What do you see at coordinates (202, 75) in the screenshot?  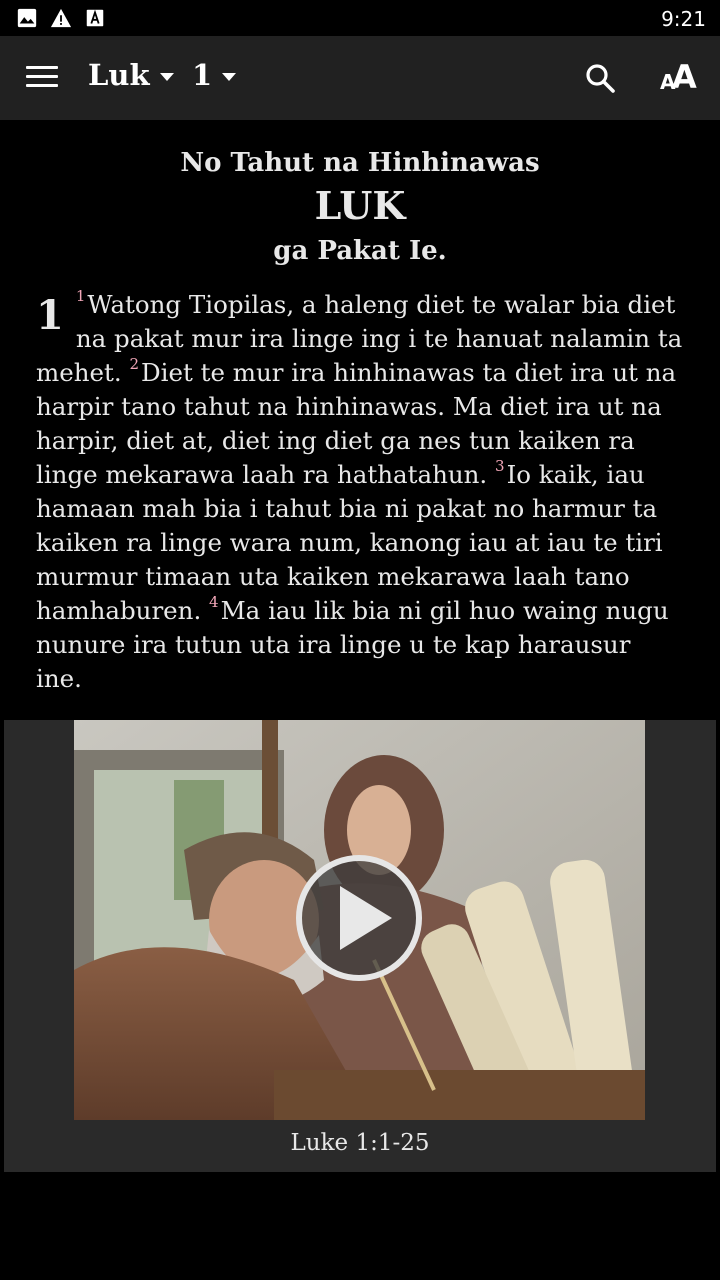 I see `chapter-label: 1` at bounding box center [202, 75].